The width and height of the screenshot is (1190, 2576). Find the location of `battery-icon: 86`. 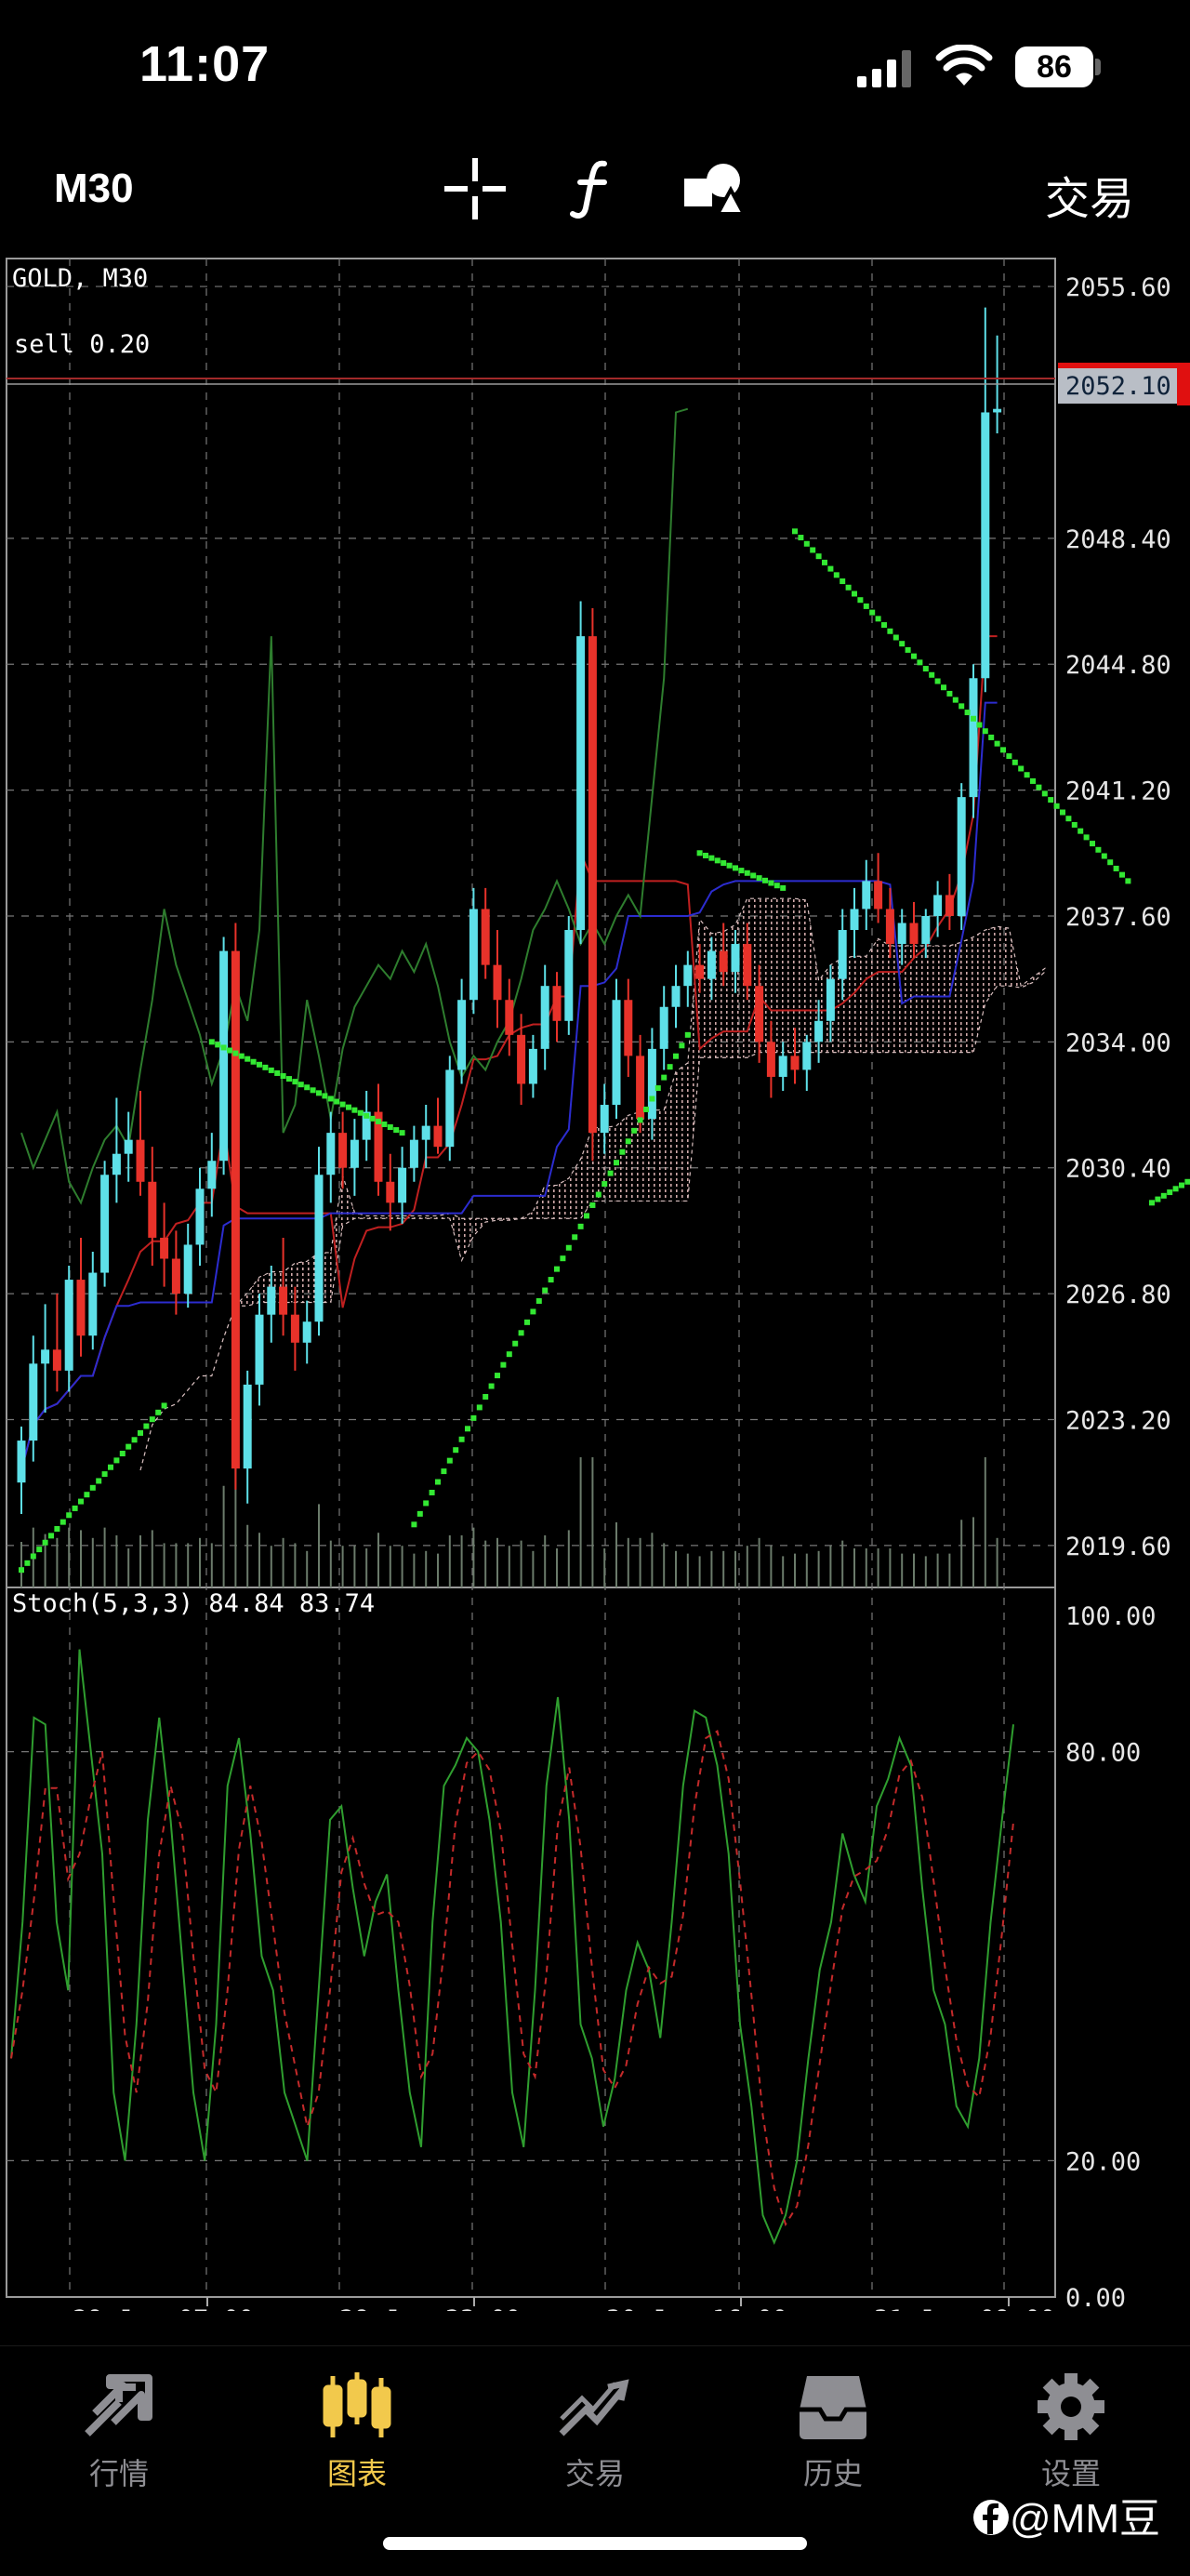

battery-icon: 86 is located at coordinates (1054, 66).